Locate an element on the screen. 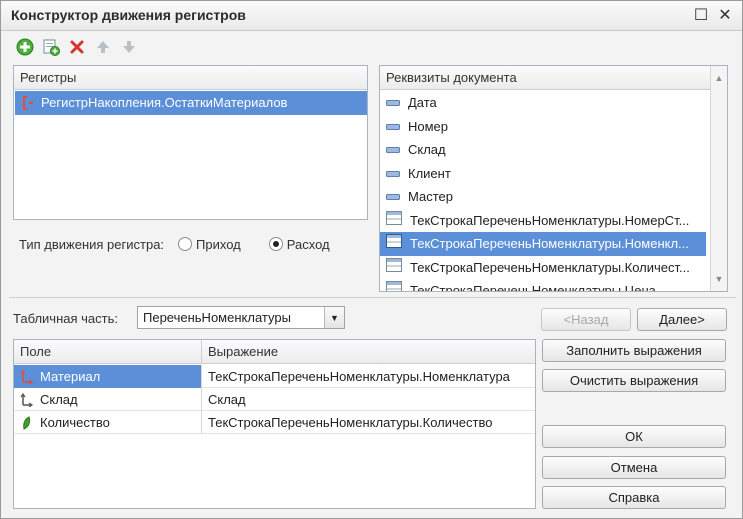 The height and width of the screenshot is (519, 743). row-field-cell: Материал is located at coordinates (108, 376).